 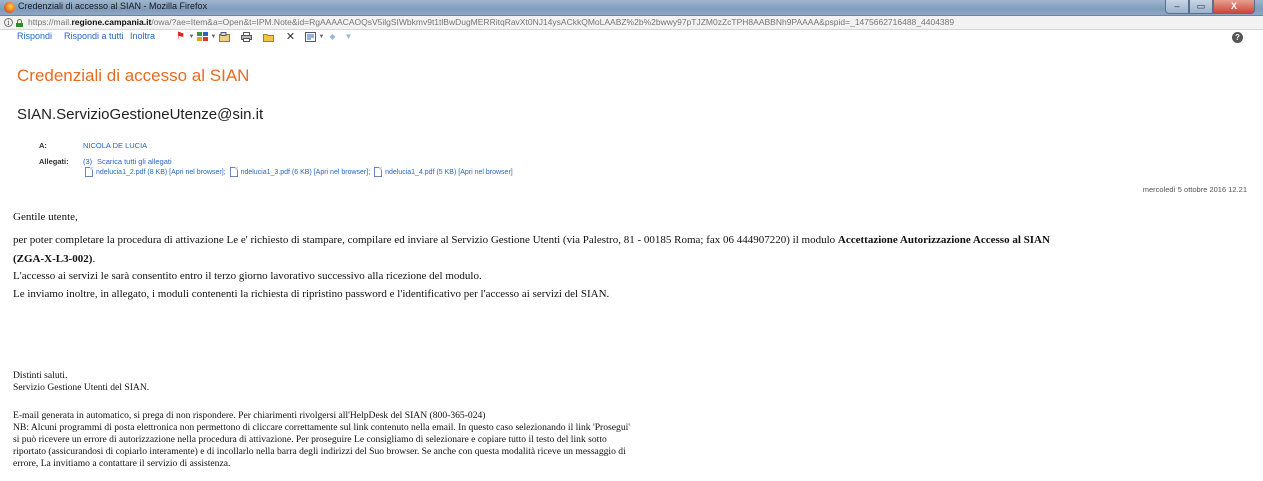 What do you see at coordinates (54, 161) in the screenshot?
I see `attachments-label: Allegati:` at bounding box center [54, 161].